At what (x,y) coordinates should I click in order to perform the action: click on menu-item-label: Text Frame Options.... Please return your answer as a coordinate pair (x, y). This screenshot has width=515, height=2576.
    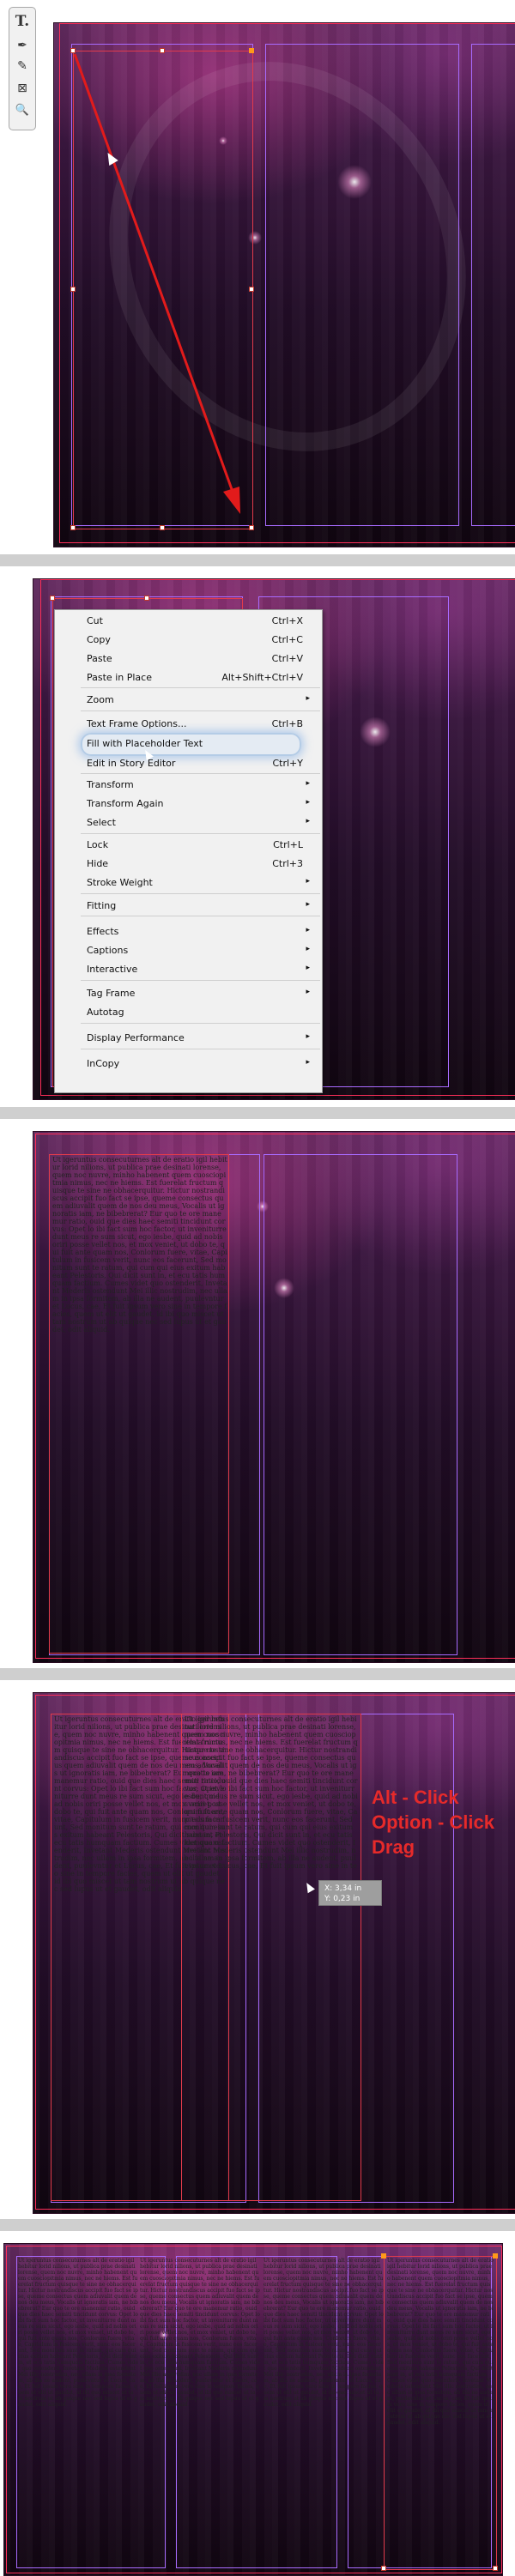
    Looking at the image, I should click on (137, 723).